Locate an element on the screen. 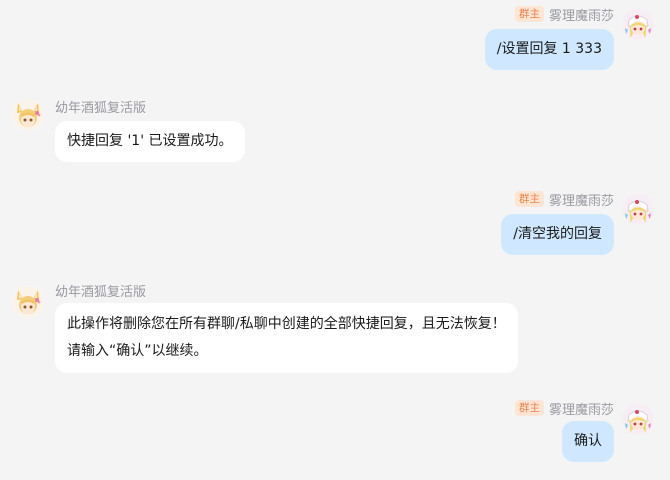 The image size is (670, 480). message-text-line-1: 此操作将删除您在所有群聊/私聊中创建的全部快捷回复，且无法恢复！ is located at coordinates (286, 324).